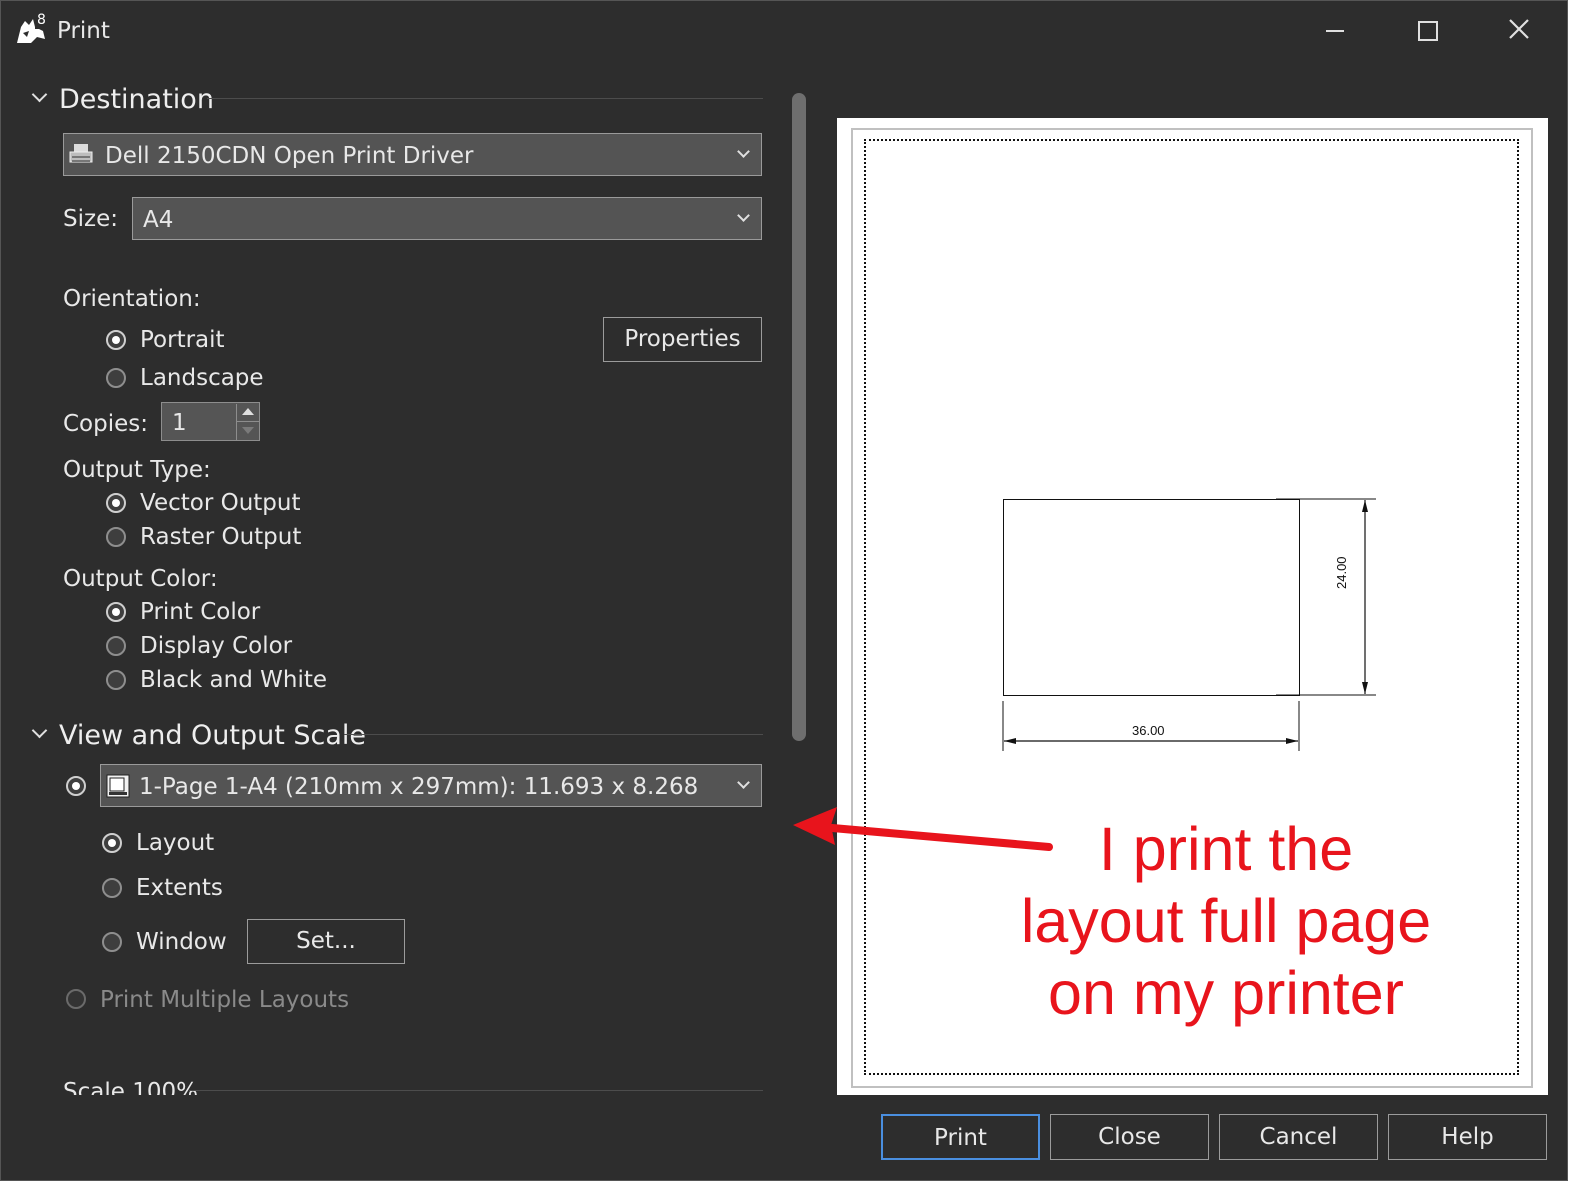  What do you see at coordinates (76, 786) in the screenshot?
I see `layout-source-radio` at bounding box center [76, 786].